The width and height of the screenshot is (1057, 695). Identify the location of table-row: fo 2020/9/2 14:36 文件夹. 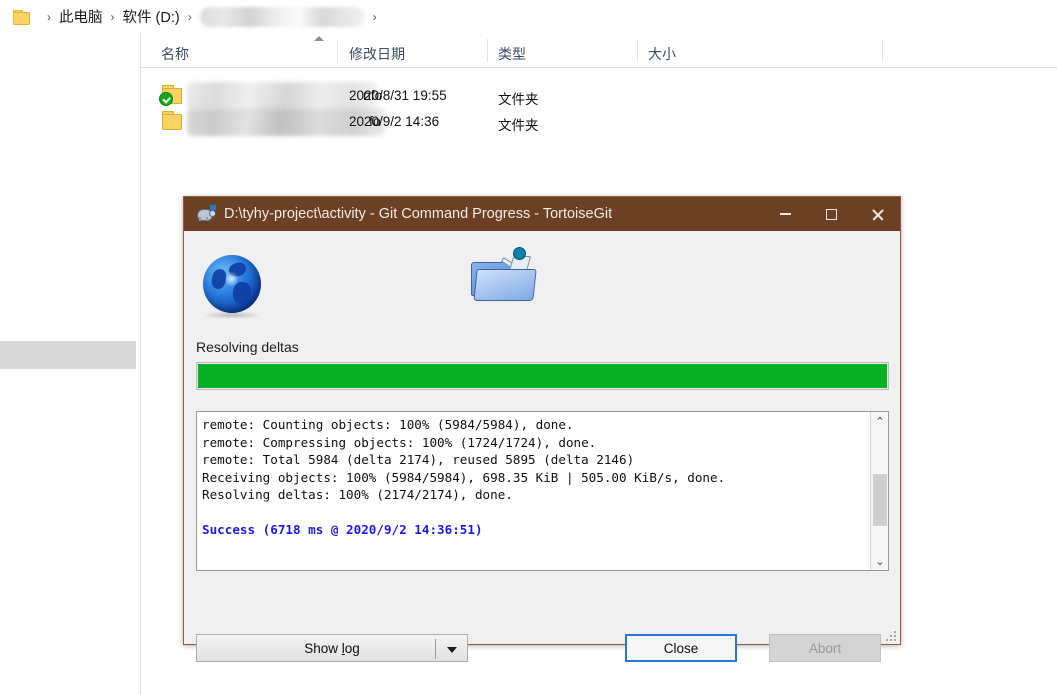
(599, 122).